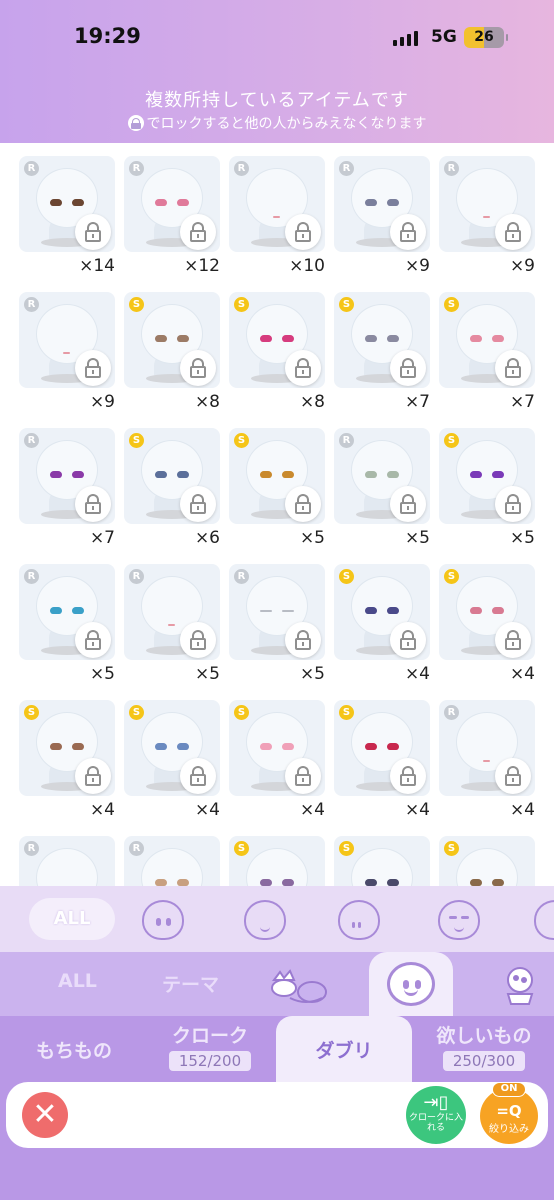 This screenshot has width=554, height=1200. Describe the element at coordinates (72, 919) in the screenshot. I see `category-all-chip: ALL` at that location.